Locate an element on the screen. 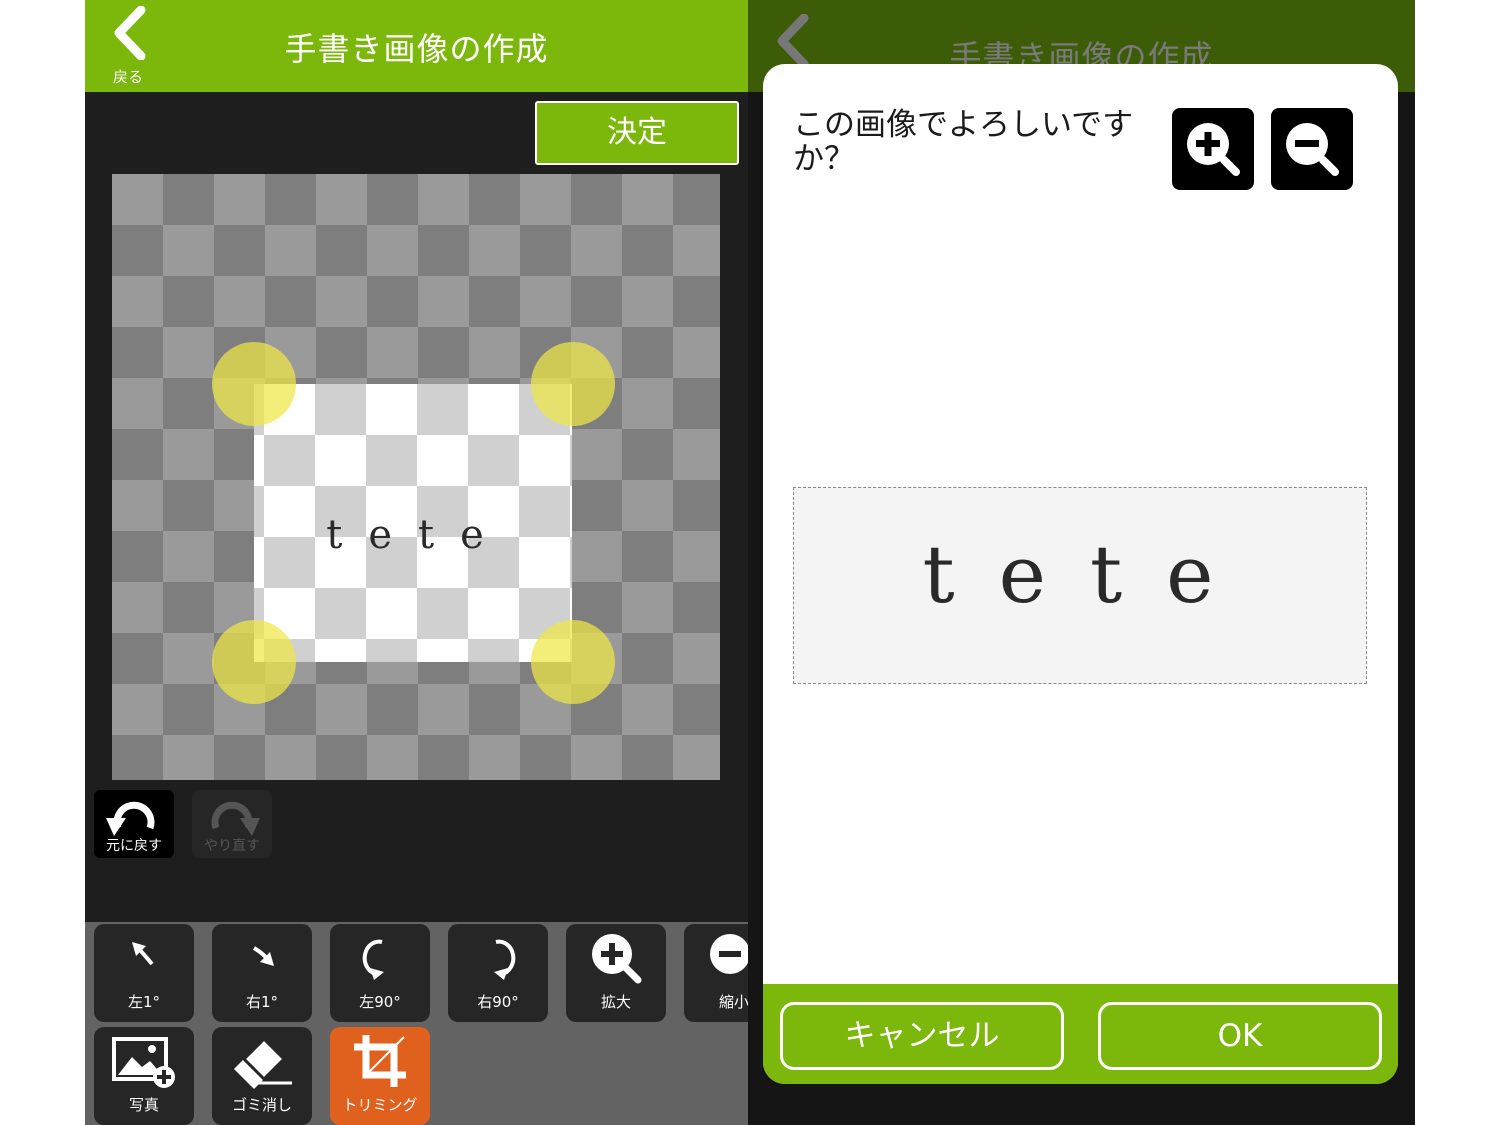 The image size is (1500, 1125). rotate-right-small-icon is located at coordinates (263, 956).